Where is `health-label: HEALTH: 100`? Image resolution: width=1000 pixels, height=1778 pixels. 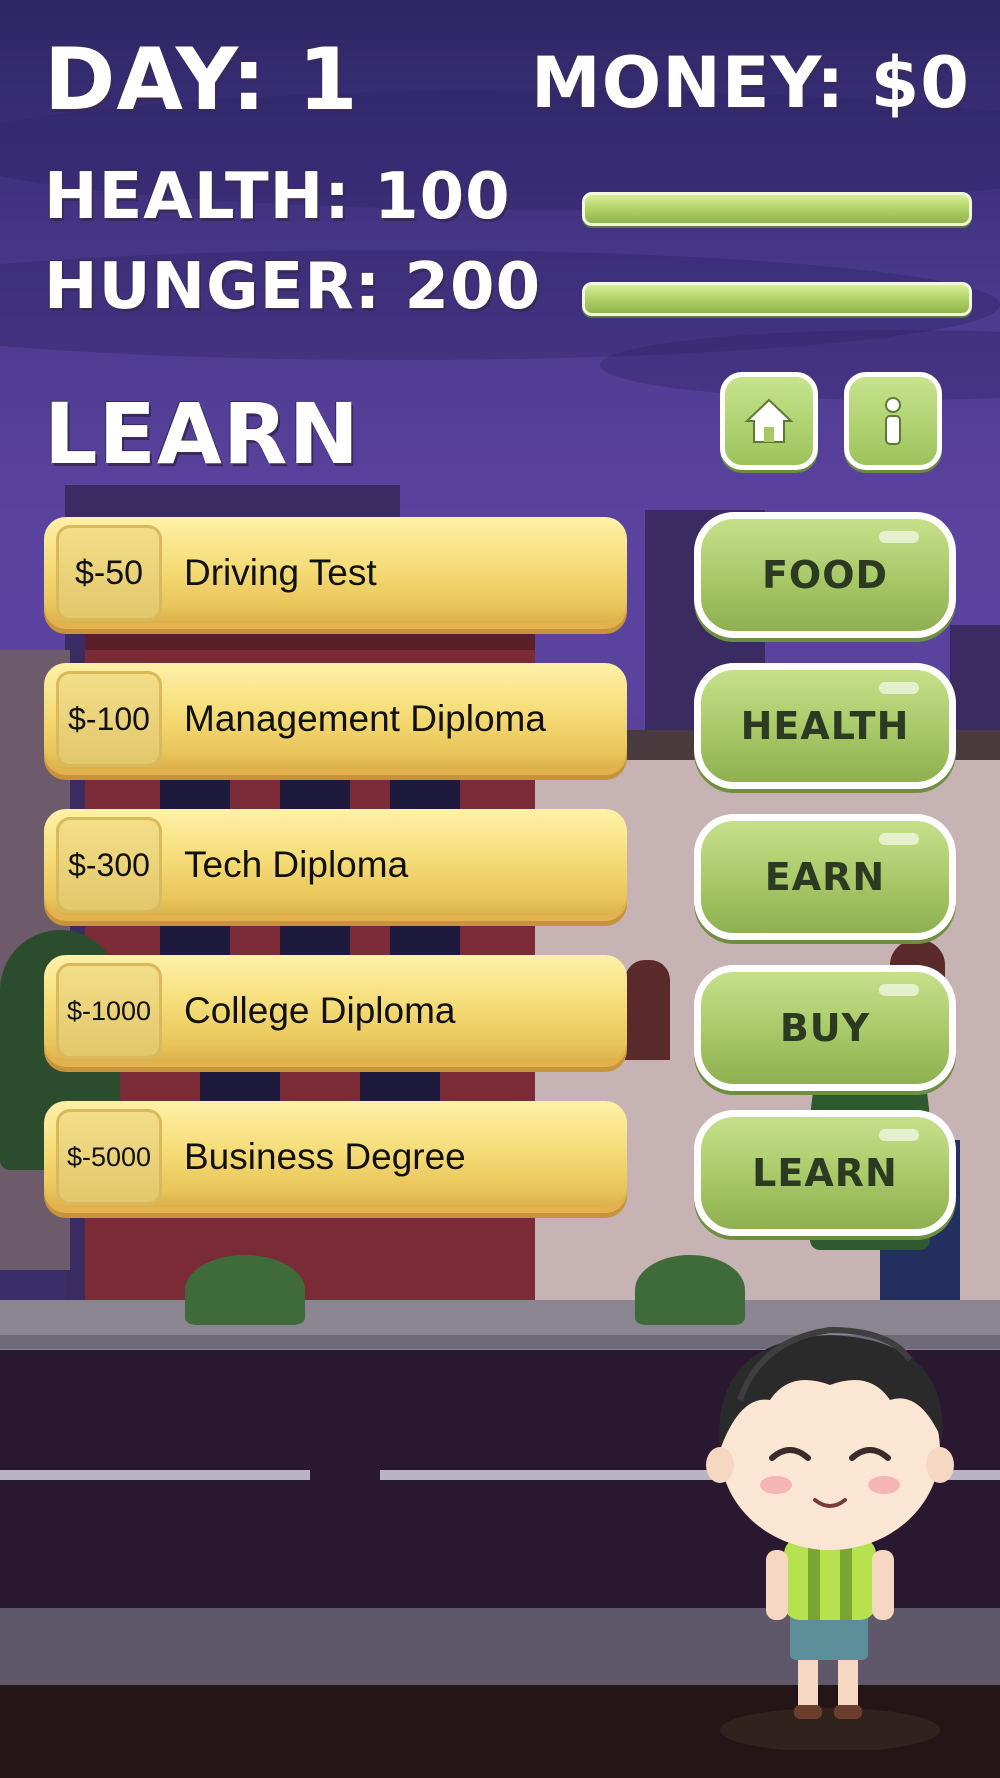 health-label: HEALTH: 100 is located at coordinates (277, 197).